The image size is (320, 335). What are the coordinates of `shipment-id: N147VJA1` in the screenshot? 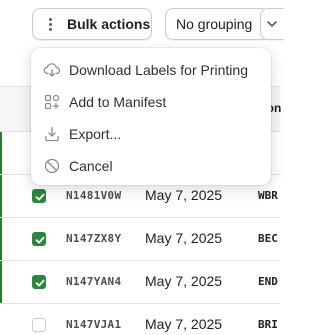 It's located at (93, 324).